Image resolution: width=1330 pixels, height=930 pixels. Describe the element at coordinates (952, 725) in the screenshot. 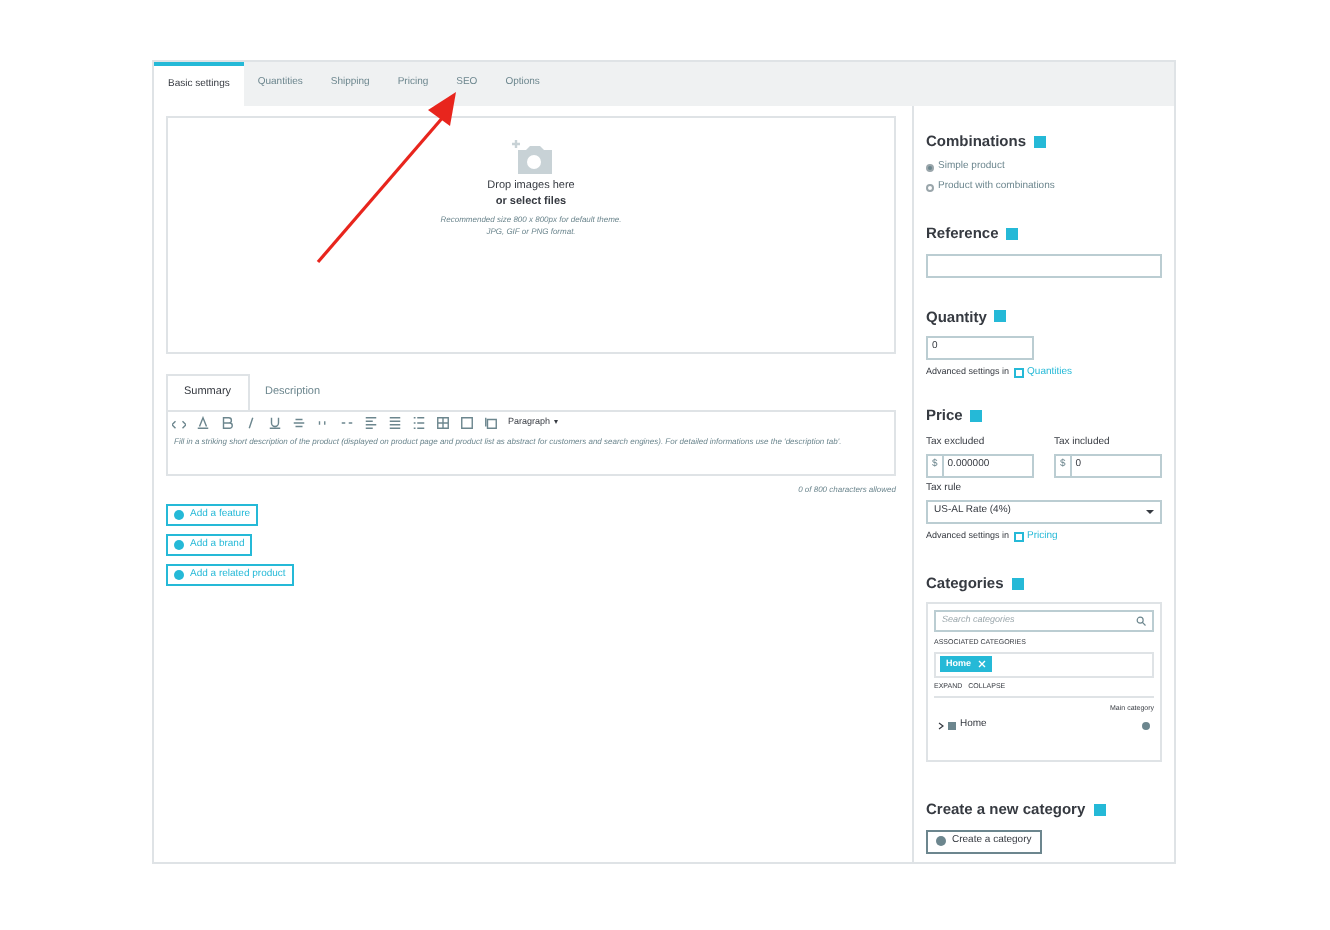

I see `category-checkbox` at that location.